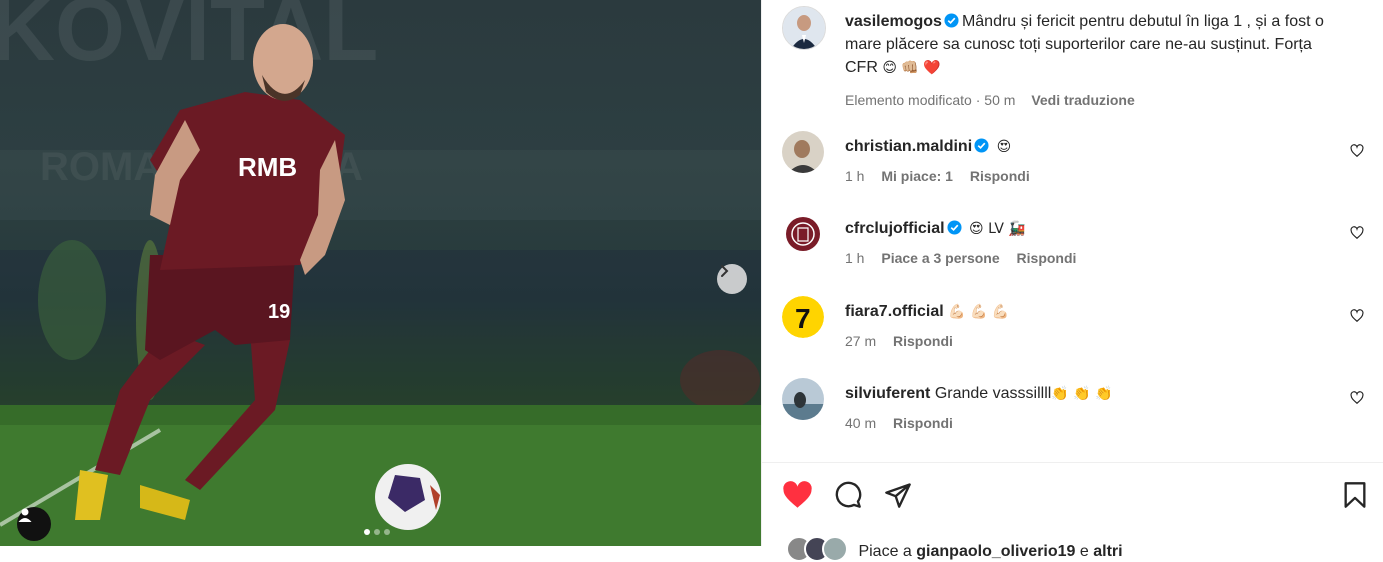  Describe the element at coordinates (908, 100) in the screenshot. I see `edited-label: Elemento modificato` at that location.